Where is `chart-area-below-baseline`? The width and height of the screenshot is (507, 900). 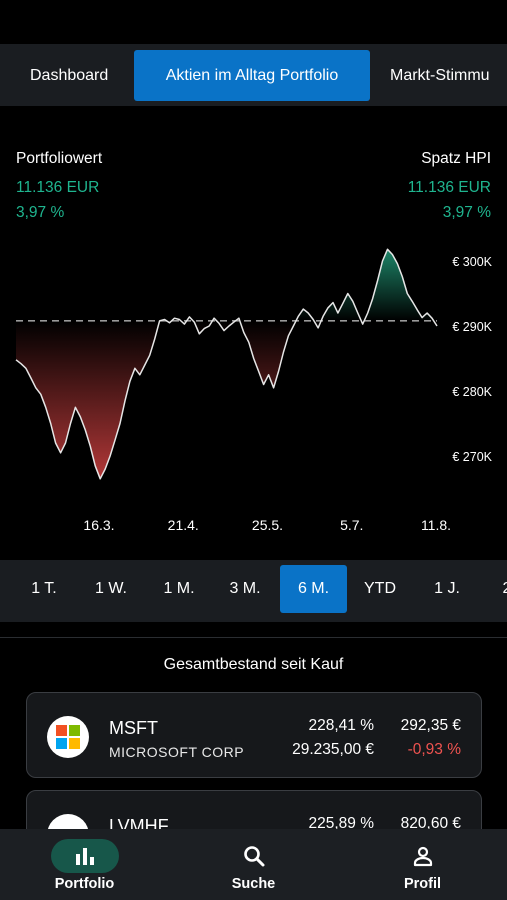
chart-area-below-baseline is located at coordinates (226, 399).